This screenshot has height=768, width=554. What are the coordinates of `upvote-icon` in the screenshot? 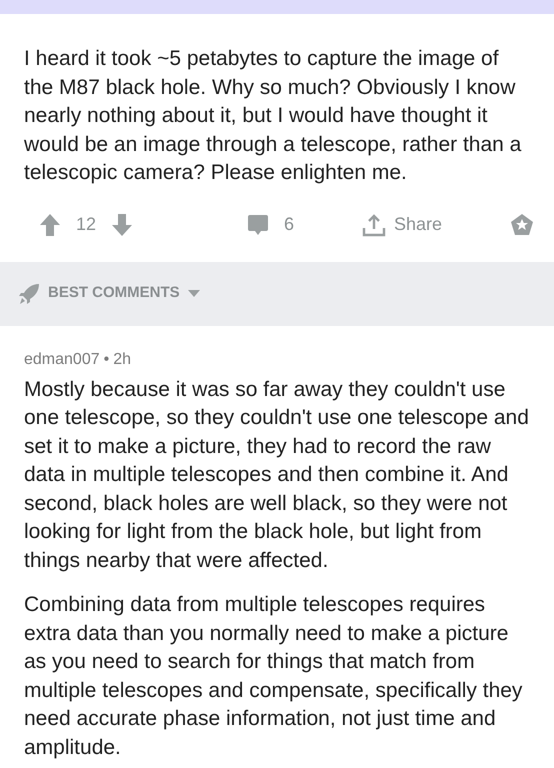 It's located at (50, 225).